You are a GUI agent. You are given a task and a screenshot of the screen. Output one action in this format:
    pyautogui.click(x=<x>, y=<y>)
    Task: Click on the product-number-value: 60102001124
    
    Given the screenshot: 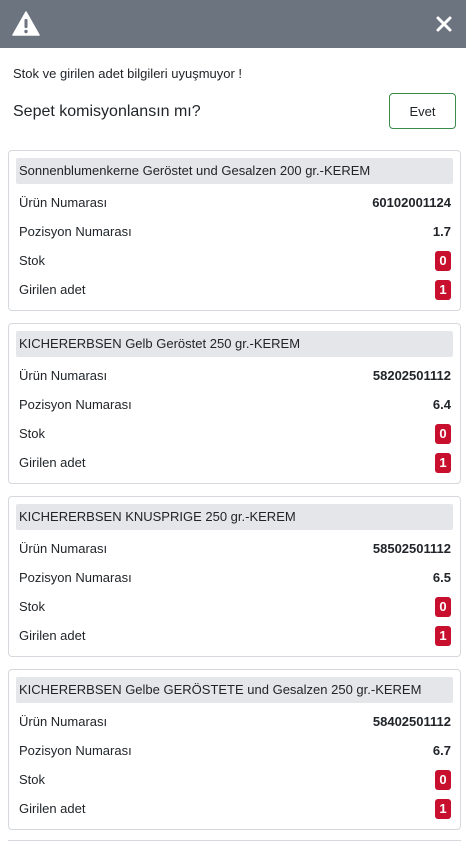 What is the action you would take?
    pyautogui.click(x=411, y=202)
    